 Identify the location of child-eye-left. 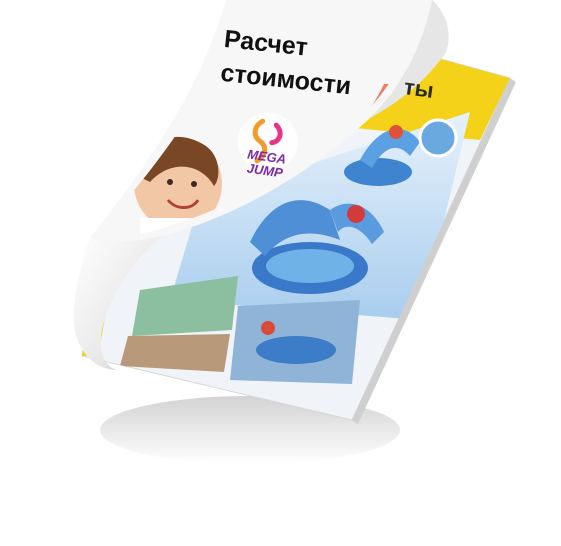
(170, 182).